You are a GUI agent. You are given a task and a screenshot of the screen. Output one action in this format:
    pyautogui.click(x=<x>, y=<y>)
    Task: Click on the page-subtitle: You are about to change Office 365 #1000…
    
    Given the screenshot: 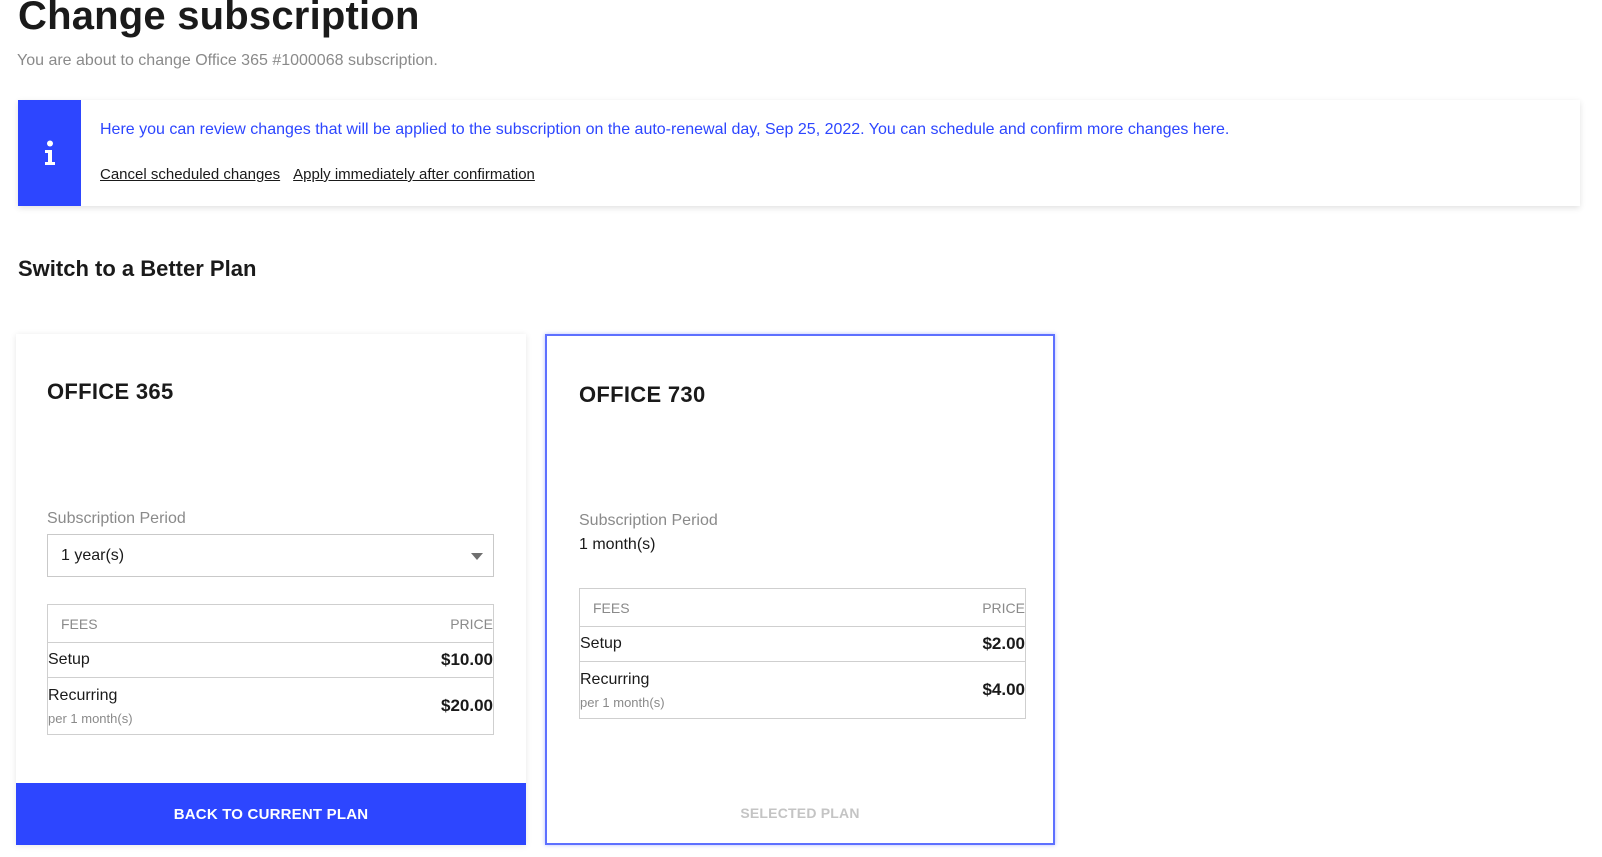 What is the action you would take?
    pyautogui.click(x=227, y=60)
    